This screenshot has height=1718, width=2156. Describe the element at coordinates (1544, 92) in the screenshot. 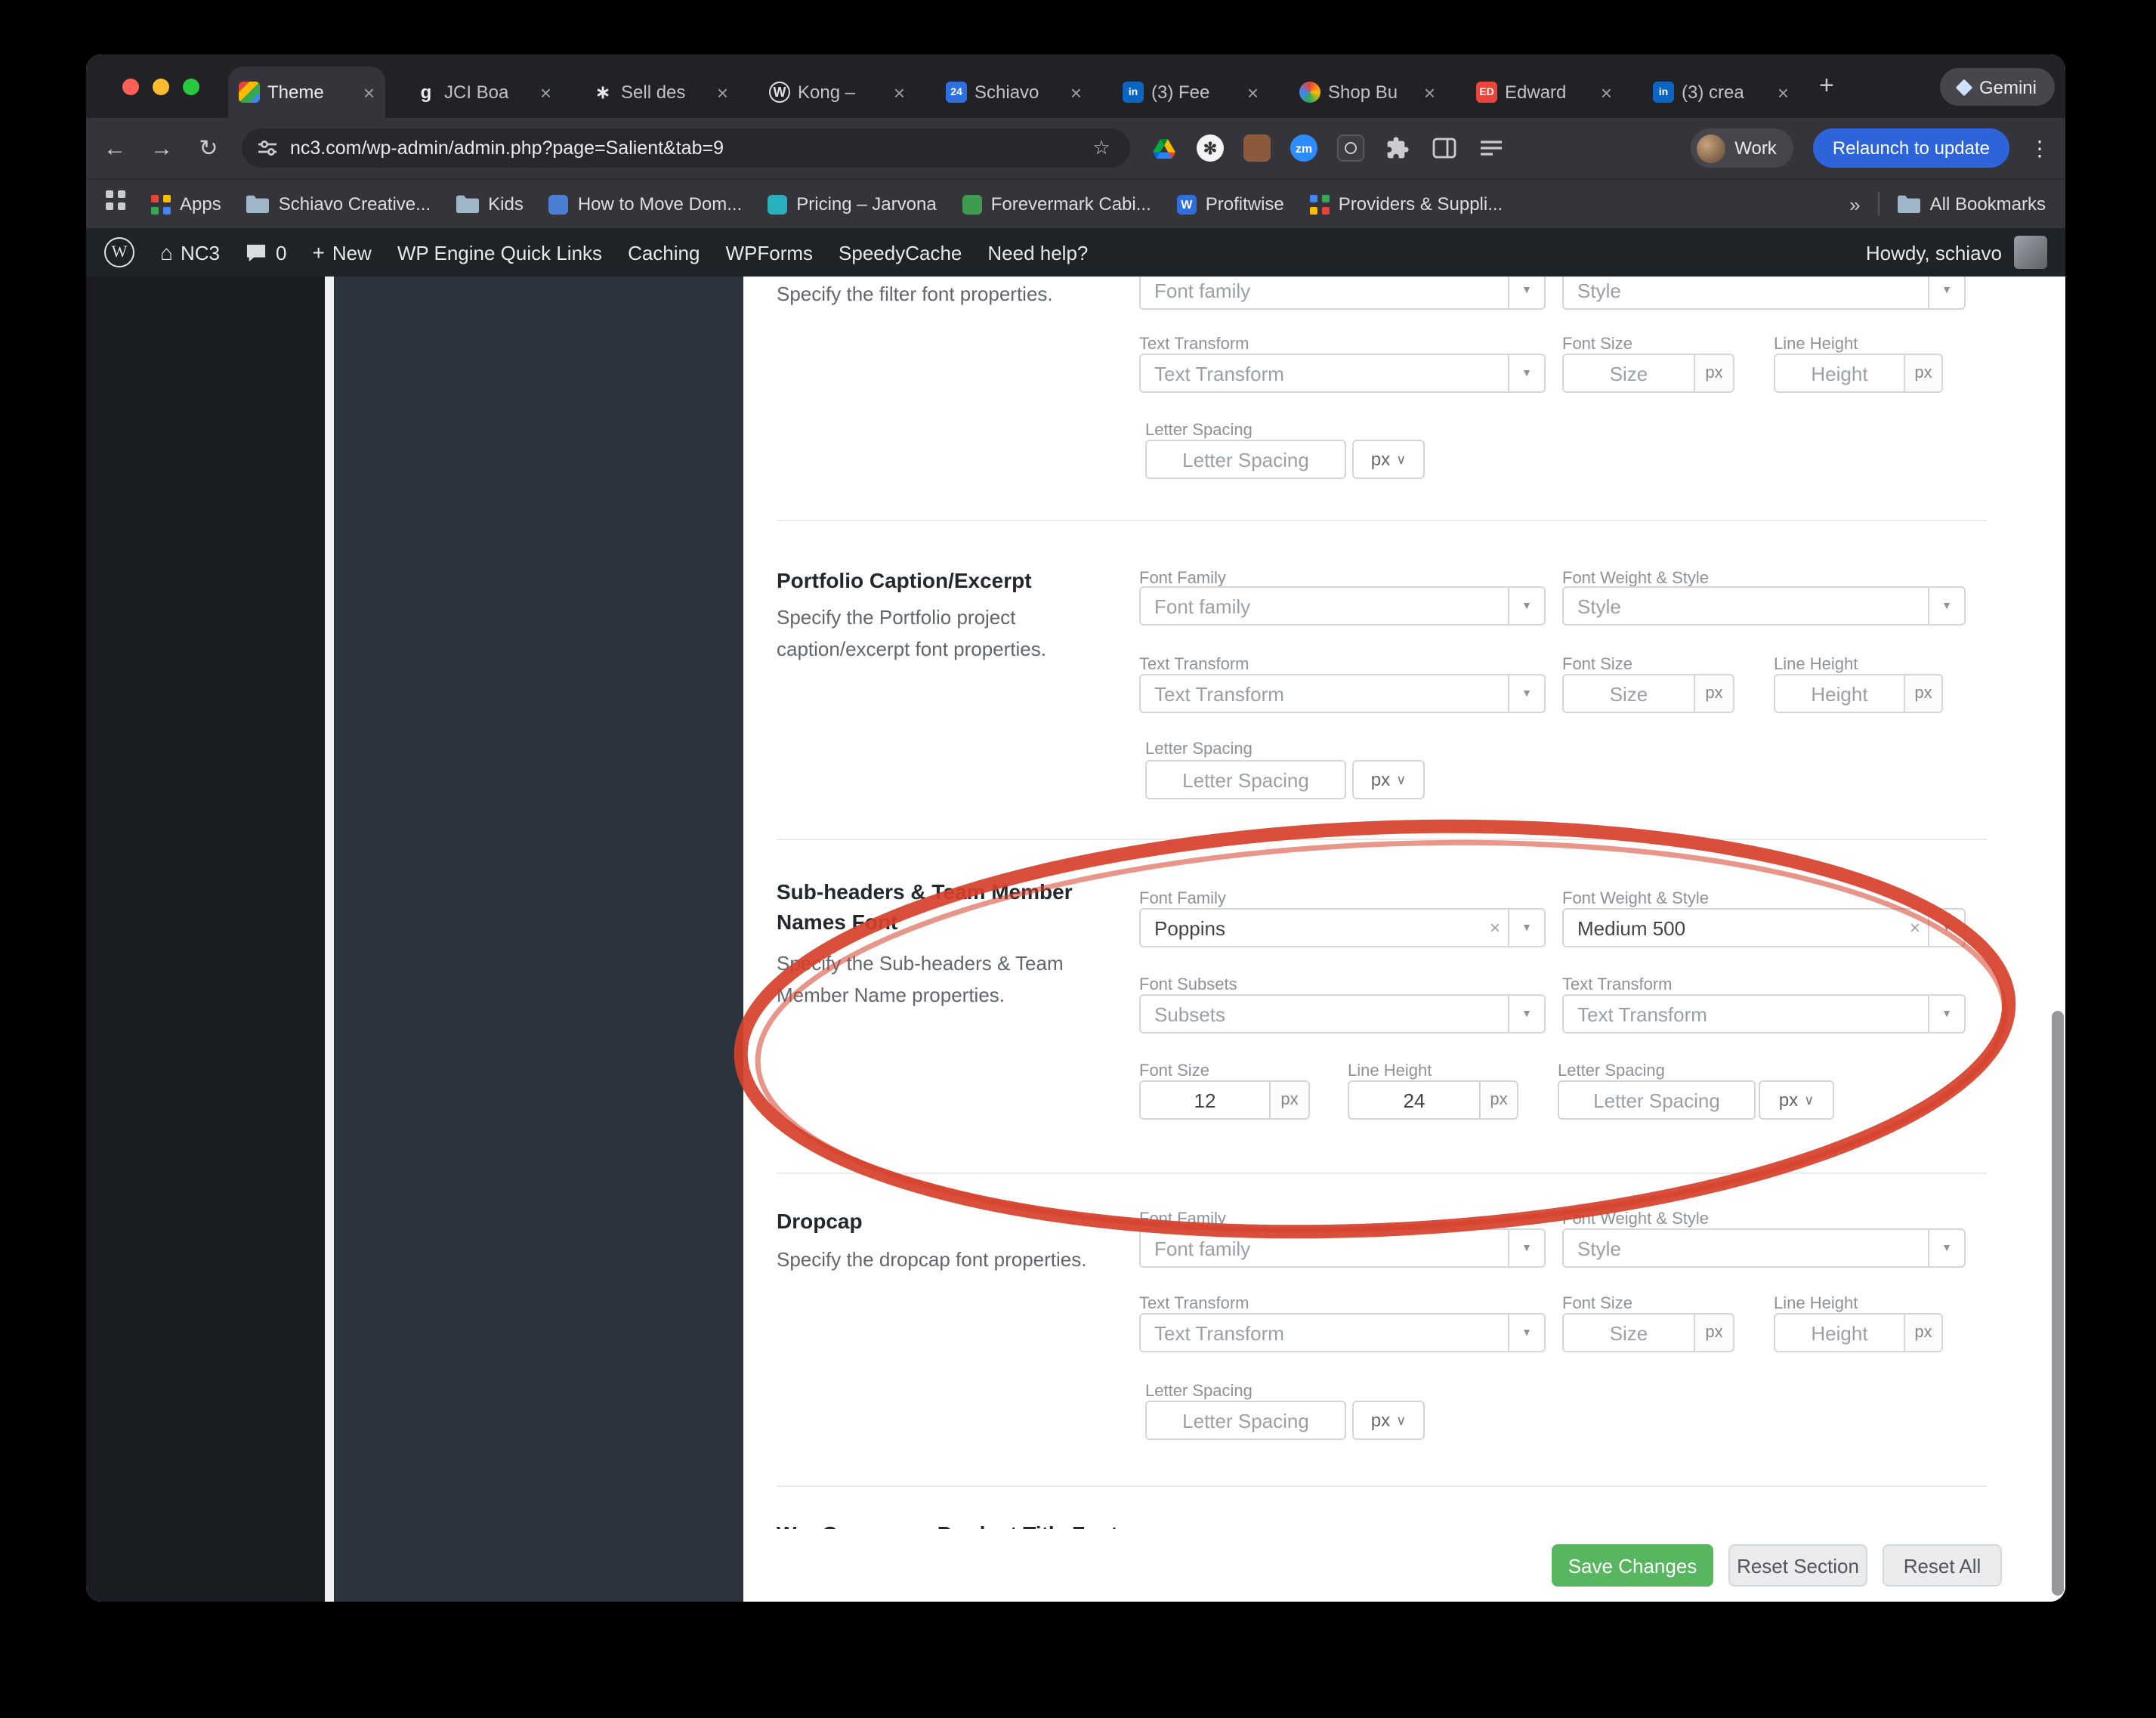

I see `tab-edward: ED Edward ×` at that location.